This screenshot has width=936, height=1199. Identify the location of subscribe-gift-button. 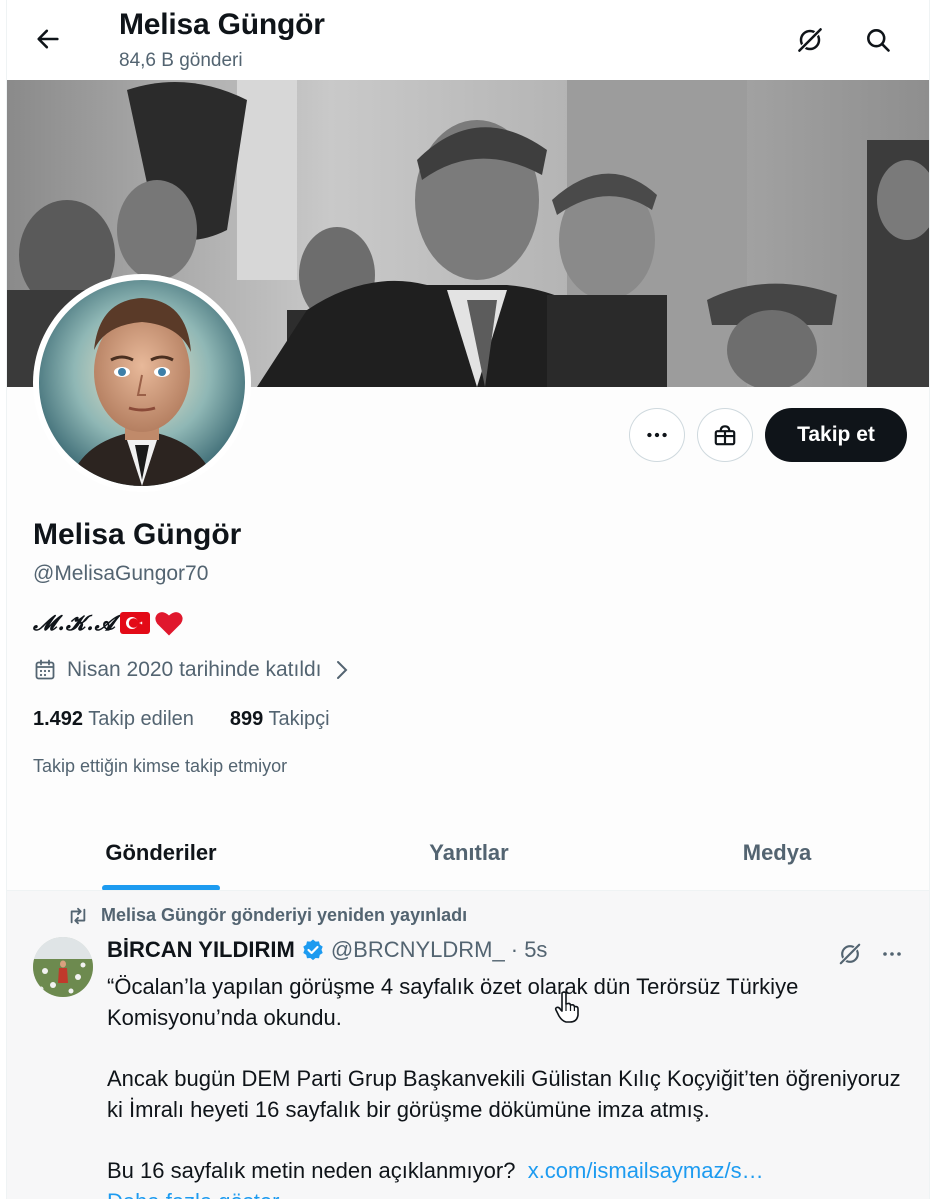
(725, 435).